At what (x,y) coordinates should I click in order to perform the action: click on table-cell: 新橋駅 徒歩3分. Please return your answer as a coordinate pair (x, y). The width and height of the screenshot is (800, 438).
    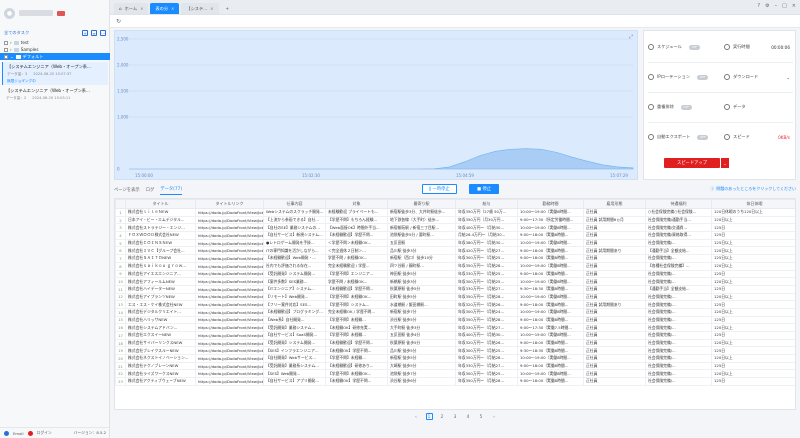
    Looking at the image, I should click on (421, 281).